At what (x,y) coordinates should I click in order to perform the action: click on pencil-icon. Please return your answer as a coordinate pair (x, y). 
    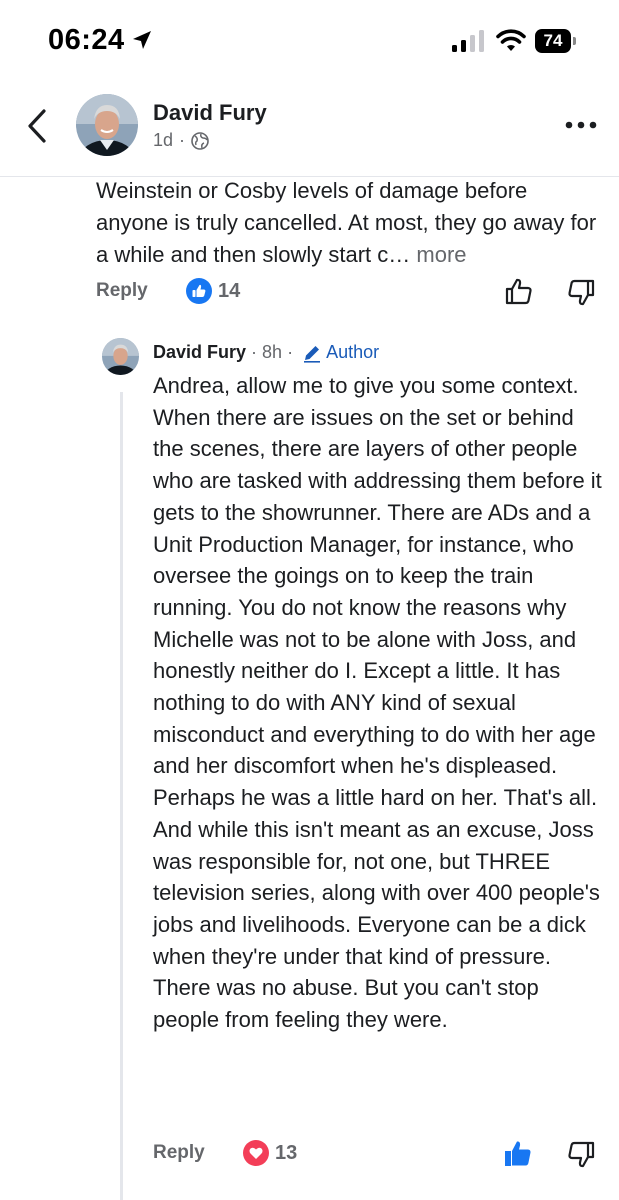
    Looking at the image, I should click on (312, 354).